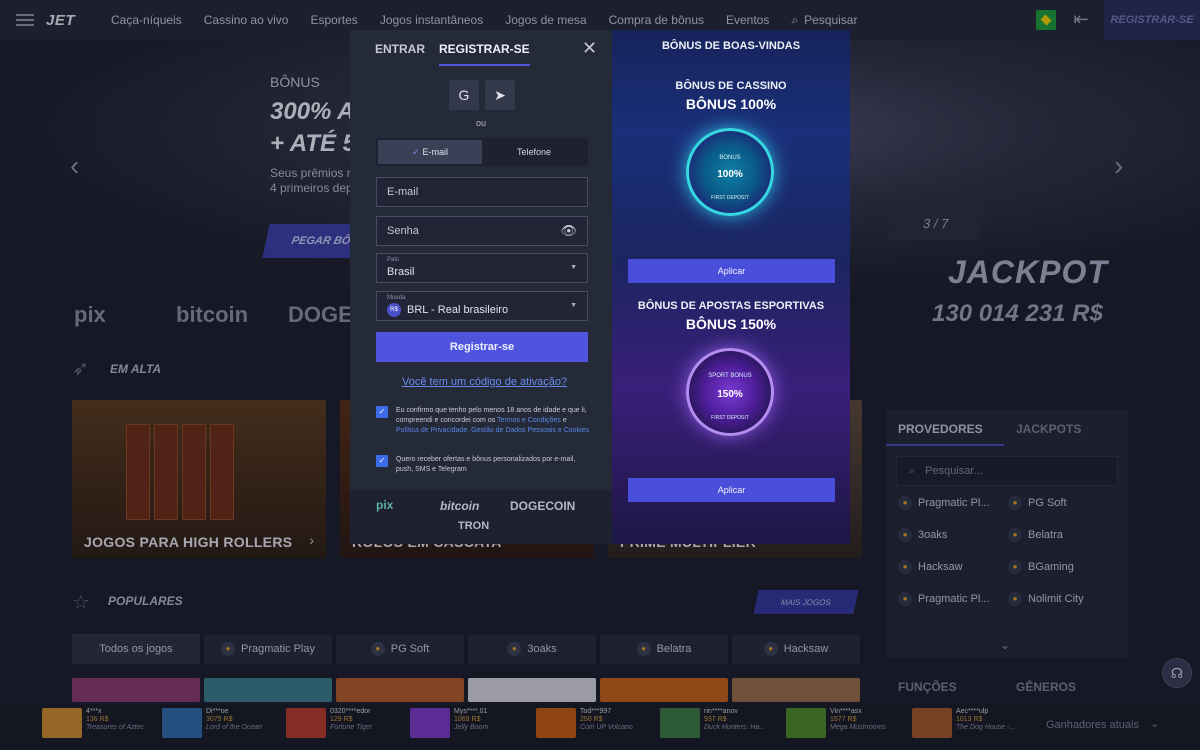 The image size is (1200, 750). Describe the element at coordinates (731, 271) in the screenshot. I see `apply-casino-bonus-button: Aplicar` at that location.